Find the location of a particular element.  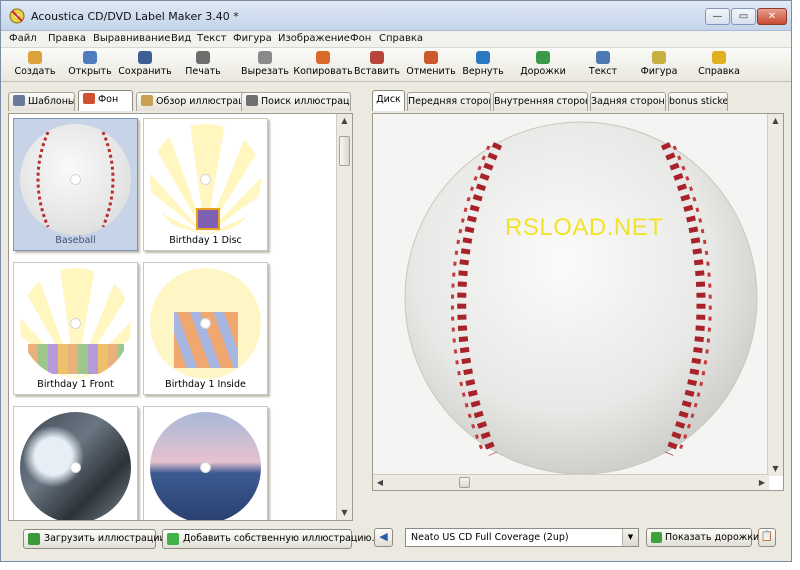

toolbar-button-help: Справка is located at coordinates (719, 64).